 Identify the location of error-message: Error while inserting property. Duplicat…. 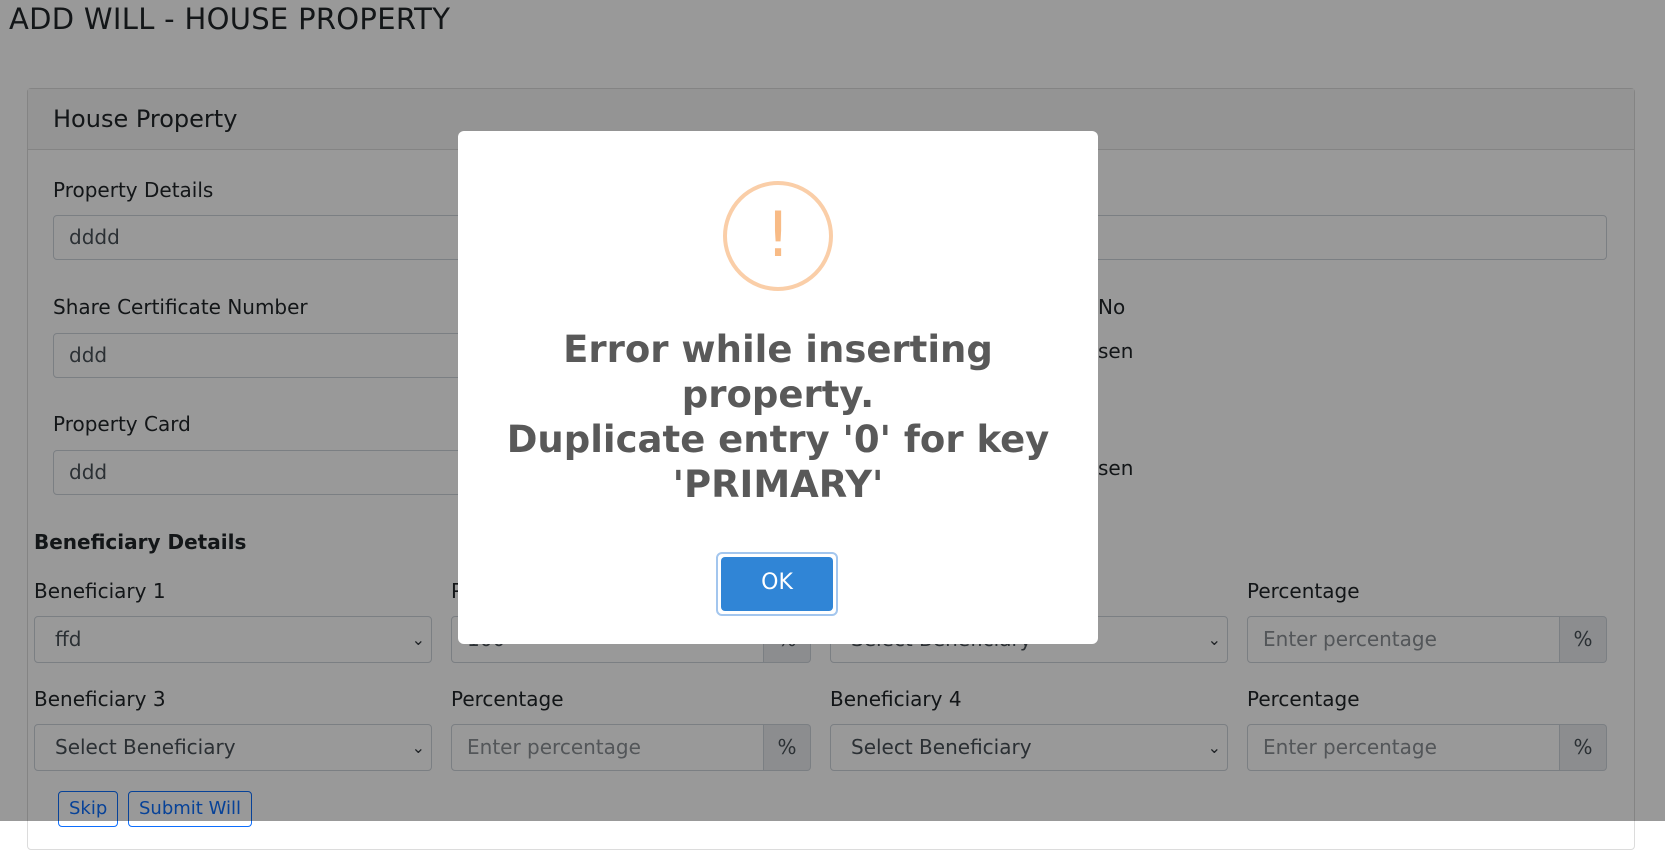
(778, 417).